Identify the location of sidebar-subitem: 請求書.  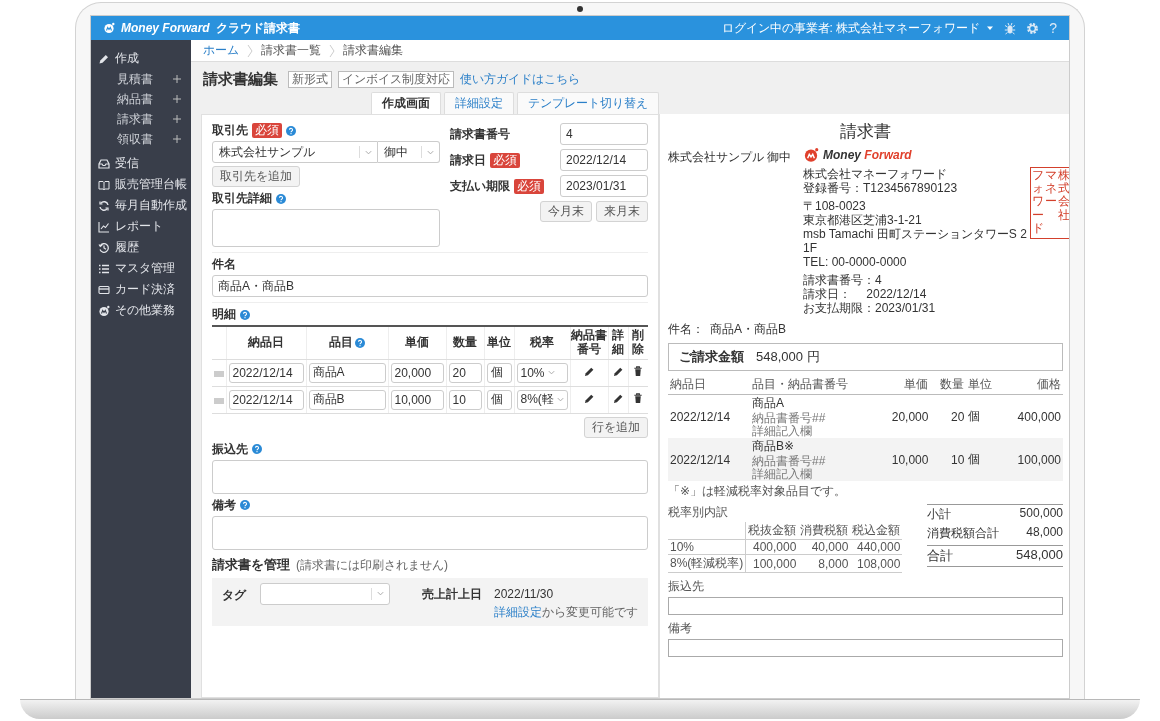
(141, 119).